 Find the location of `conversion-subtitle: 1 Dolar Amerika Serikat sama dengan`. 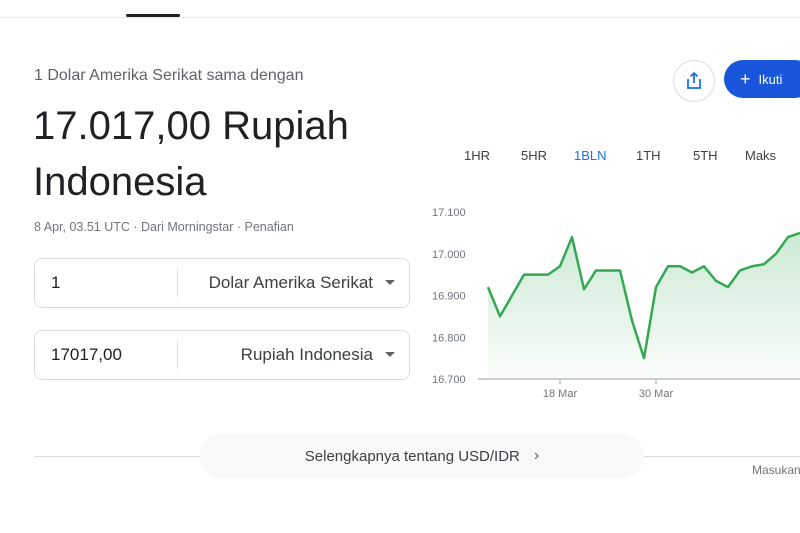

conversion-subtitle: 1 Dolar Amerika Serikat sama dengan is located at coordinates (169, 75).